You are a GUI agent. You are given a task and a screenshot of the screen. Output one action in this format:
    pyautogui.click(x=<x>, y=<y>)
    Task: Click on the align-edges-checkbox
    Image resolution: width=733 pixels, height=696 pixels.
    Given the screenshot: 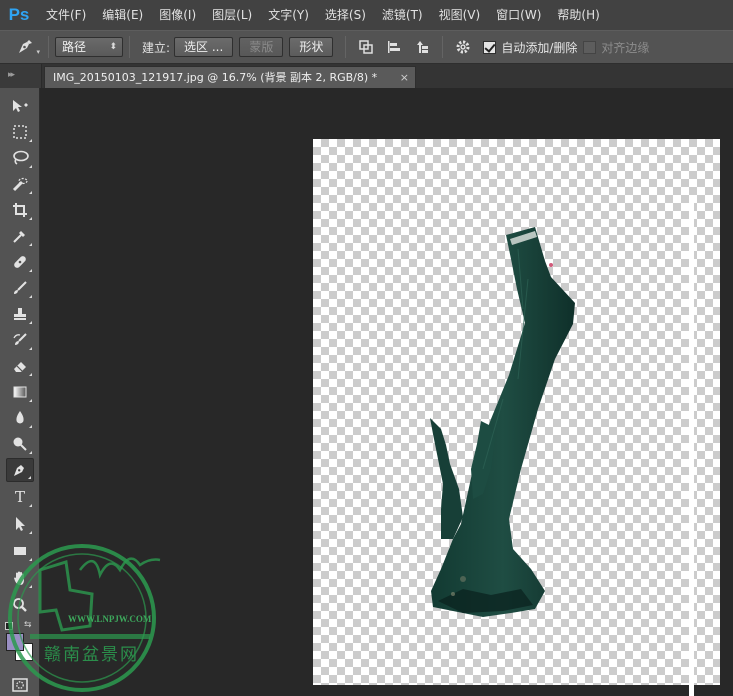 What is the action you would take?
    pyautogui.click(x=590, y=47)
    